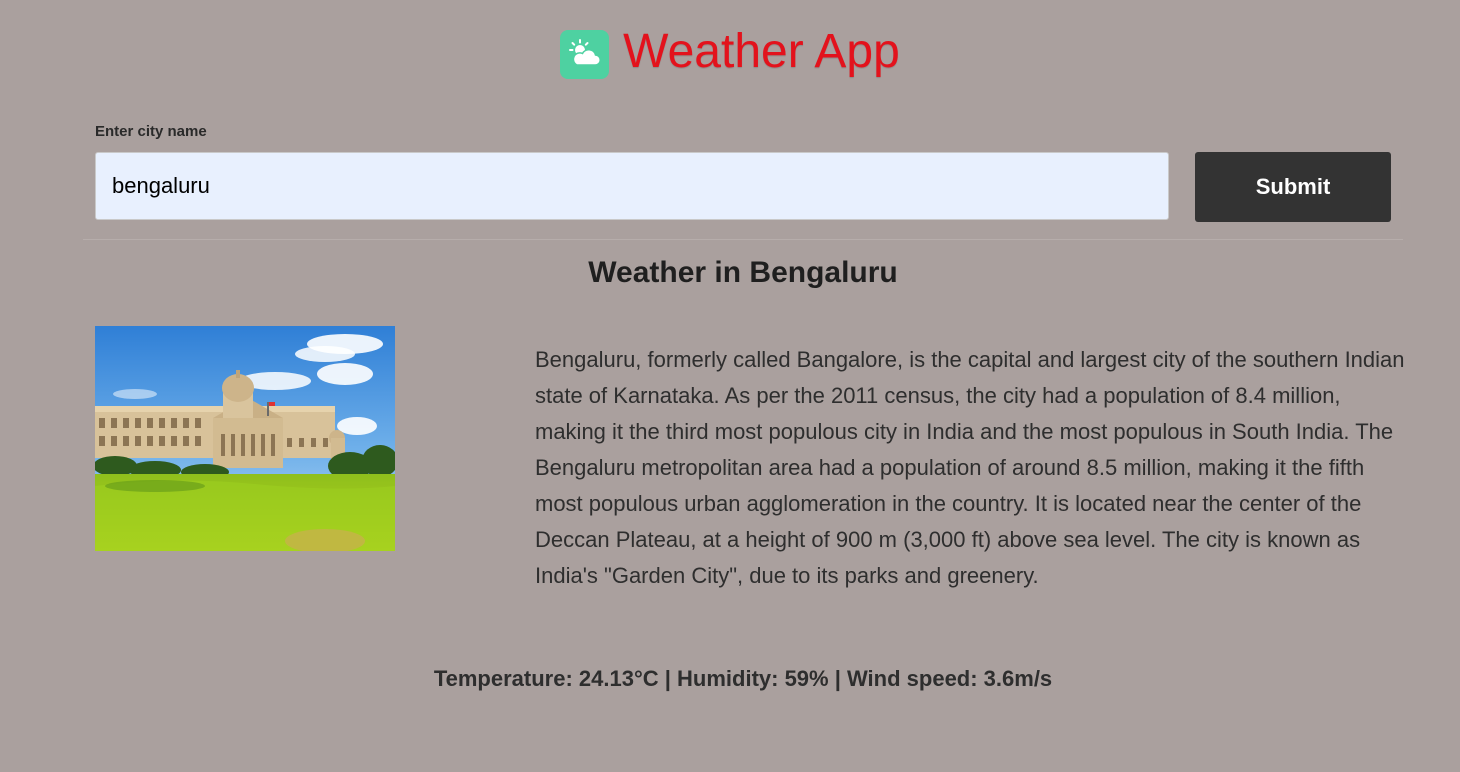  I want to click on weather-heading: Weather in Bengaluru, so click(743, 272).